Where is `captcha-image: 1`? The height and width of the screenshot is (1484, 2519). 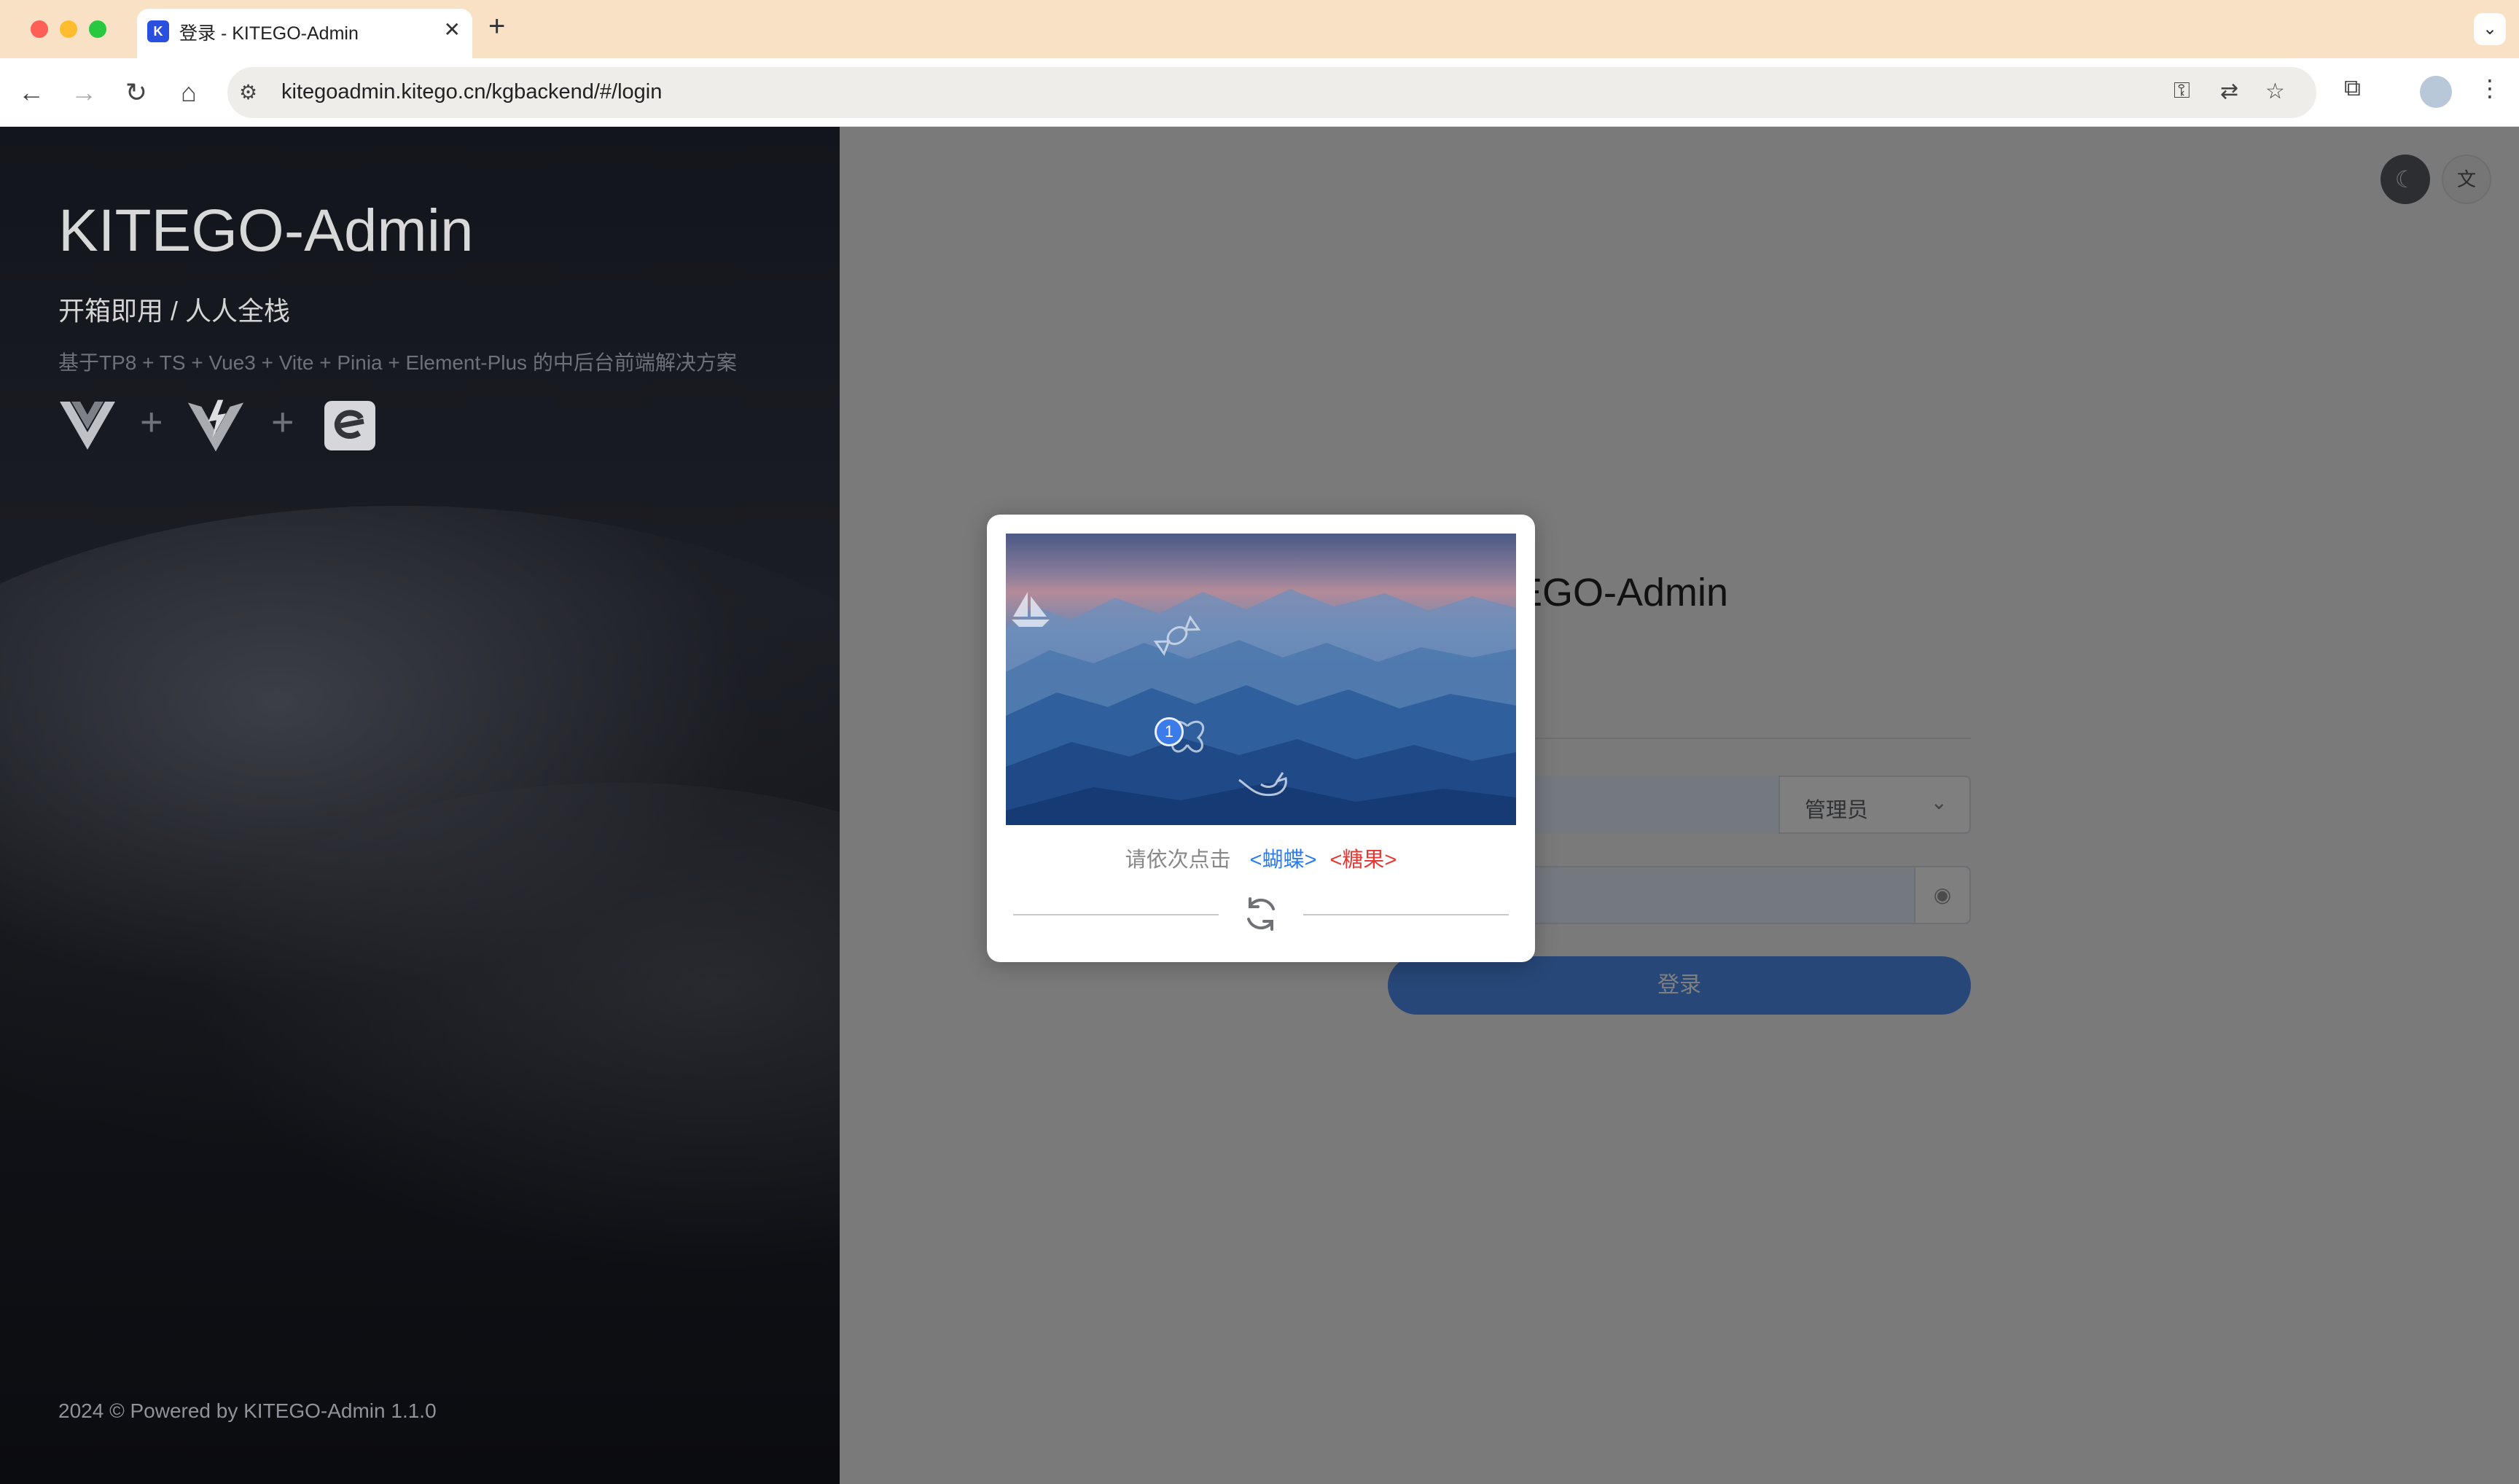 captcha-image: 1 is located at coordinates (1261, 679).